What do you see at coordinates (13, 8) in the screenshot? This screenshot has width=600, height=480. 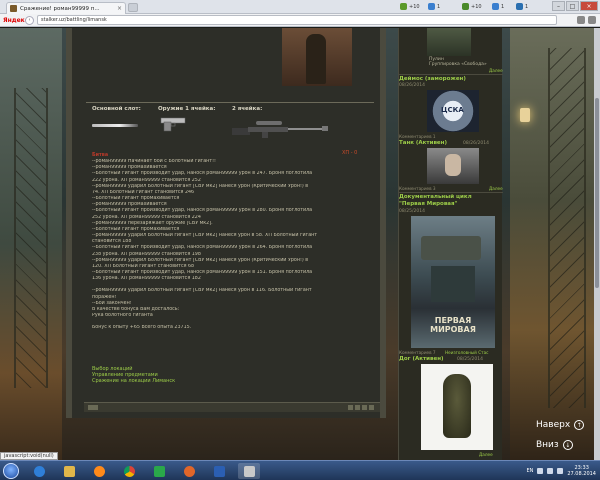 I see `site-favicon-icon` at bounding box center [13, 8].